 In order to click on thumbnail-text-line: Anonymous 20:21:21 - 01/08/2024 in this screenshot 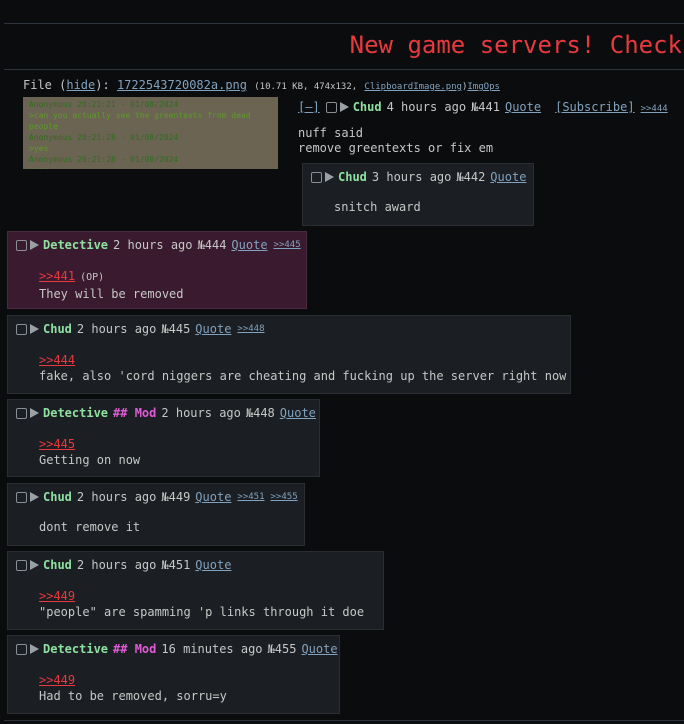, I will do `click(104, 104)`.